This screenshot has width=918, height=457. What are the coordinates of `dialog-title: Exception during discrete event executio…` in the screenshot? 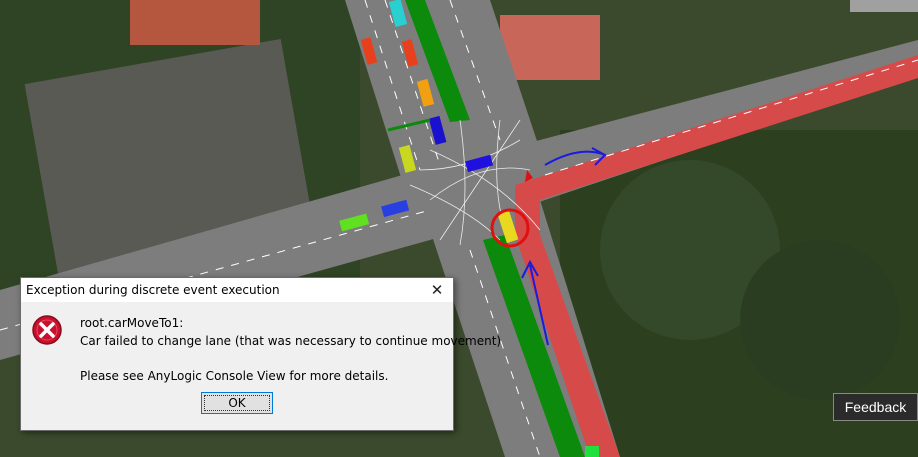 It's located at (153, 290).